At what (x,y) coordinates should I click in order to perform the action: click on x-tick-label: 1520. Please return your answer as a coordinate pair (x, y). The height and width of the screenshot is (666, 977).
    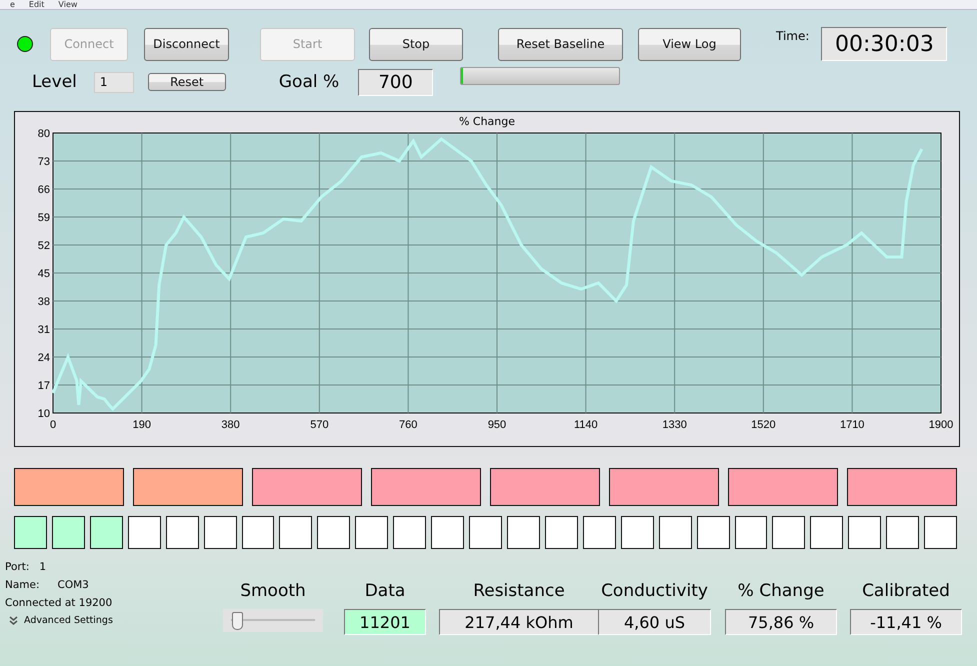
    Looking at the image, I should click on (763, 425).